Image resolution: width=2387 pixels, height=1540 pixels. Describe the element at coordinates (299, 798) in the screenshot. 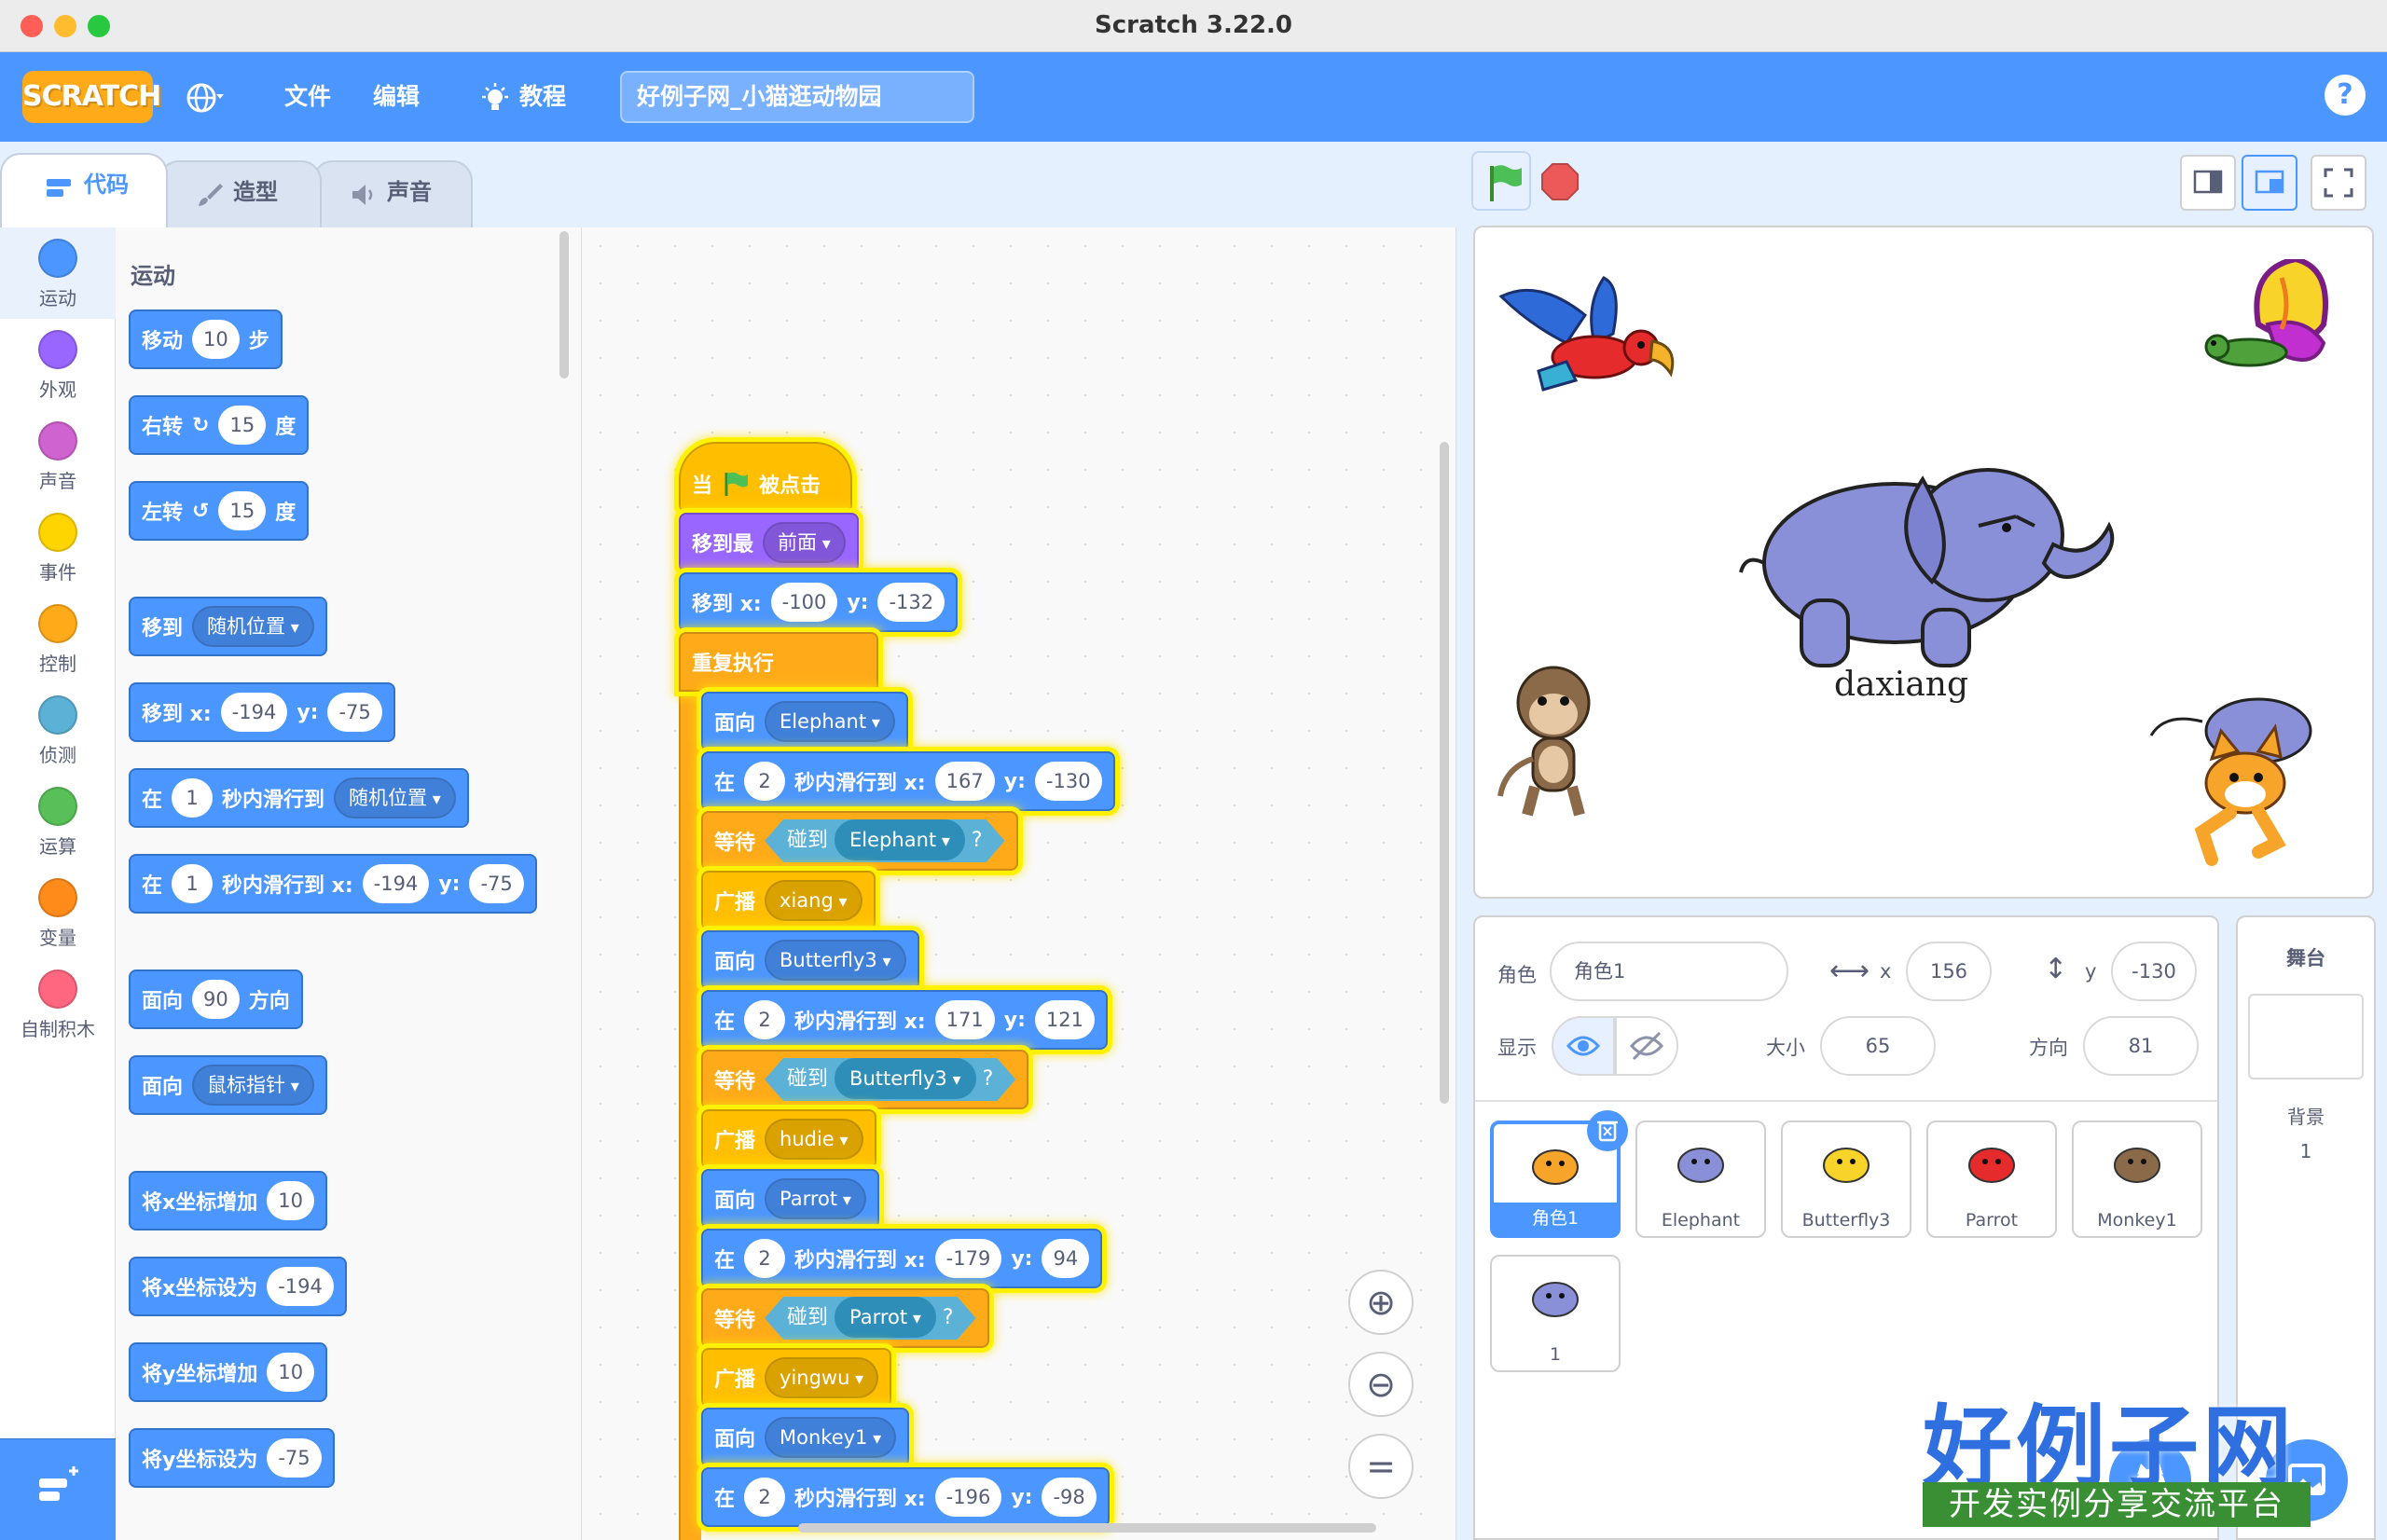

I see `block-glide-to: 在 1 秒内滑行到 随机位置` at that location.